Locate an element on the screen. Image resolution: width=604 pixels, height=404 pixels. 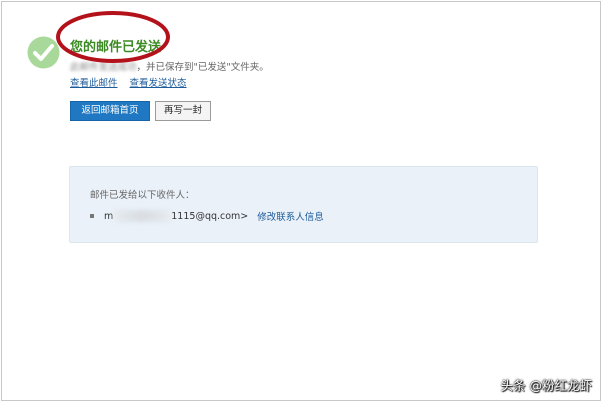
recipient-item: m 1115@qq.com> 修改联系人信息 is located at coordinates (207, 216).